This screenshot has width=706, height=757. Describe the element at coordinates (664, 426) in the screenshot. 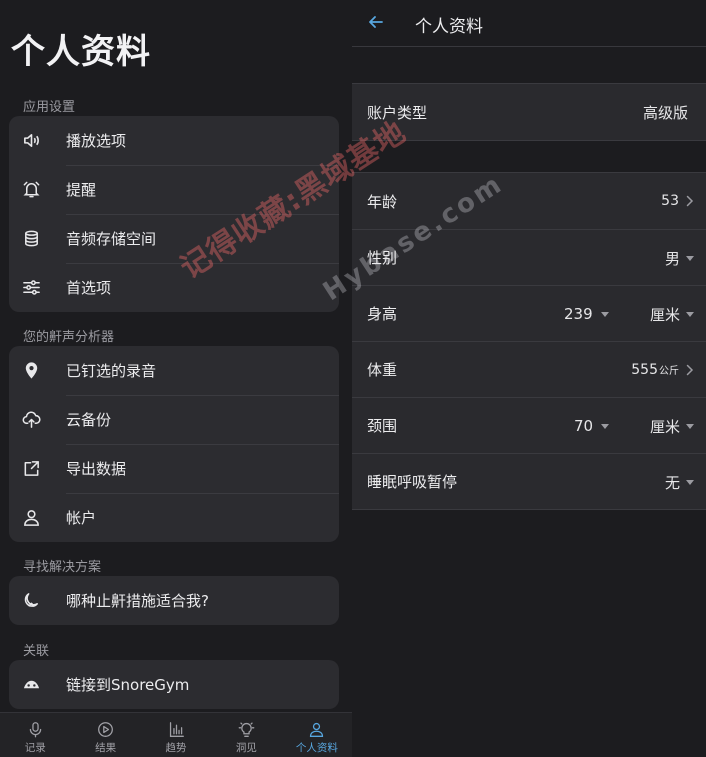

I see `neck-unit: 厘米` at that location.